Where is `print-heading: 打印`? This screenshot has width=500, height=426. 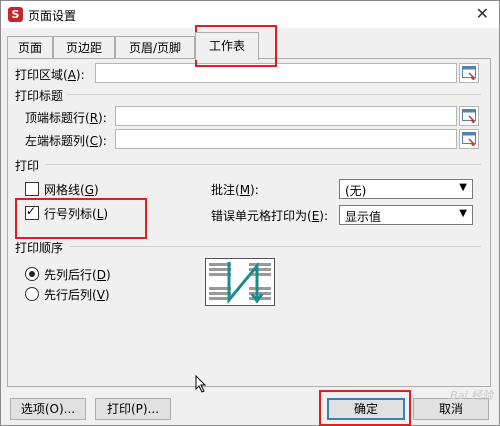
print-heading: 打印 is located at coordinates (27, 166).